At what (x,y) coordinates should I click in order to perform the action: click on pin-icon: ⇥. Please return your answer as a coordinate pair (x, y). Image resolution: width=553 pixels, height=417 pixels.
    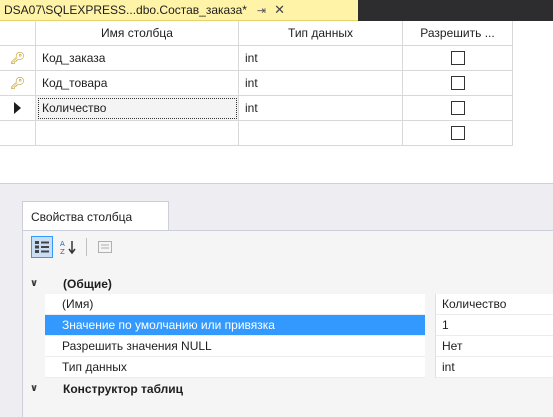
    Looking at the image, I should click on (261, 10).